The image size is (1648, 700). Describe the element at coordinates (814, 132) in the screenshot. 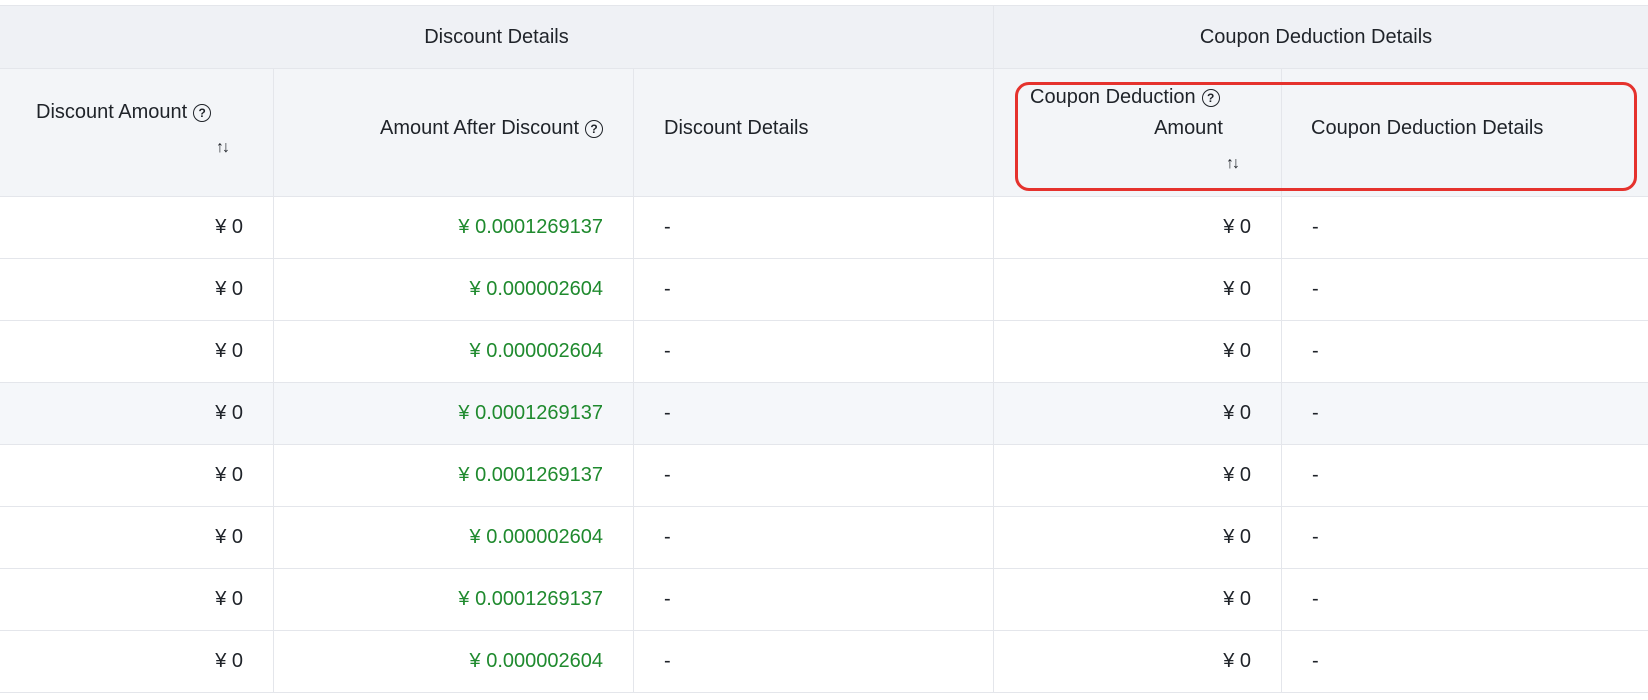

I see `column-header-discount-details: Discount Details` at that location.